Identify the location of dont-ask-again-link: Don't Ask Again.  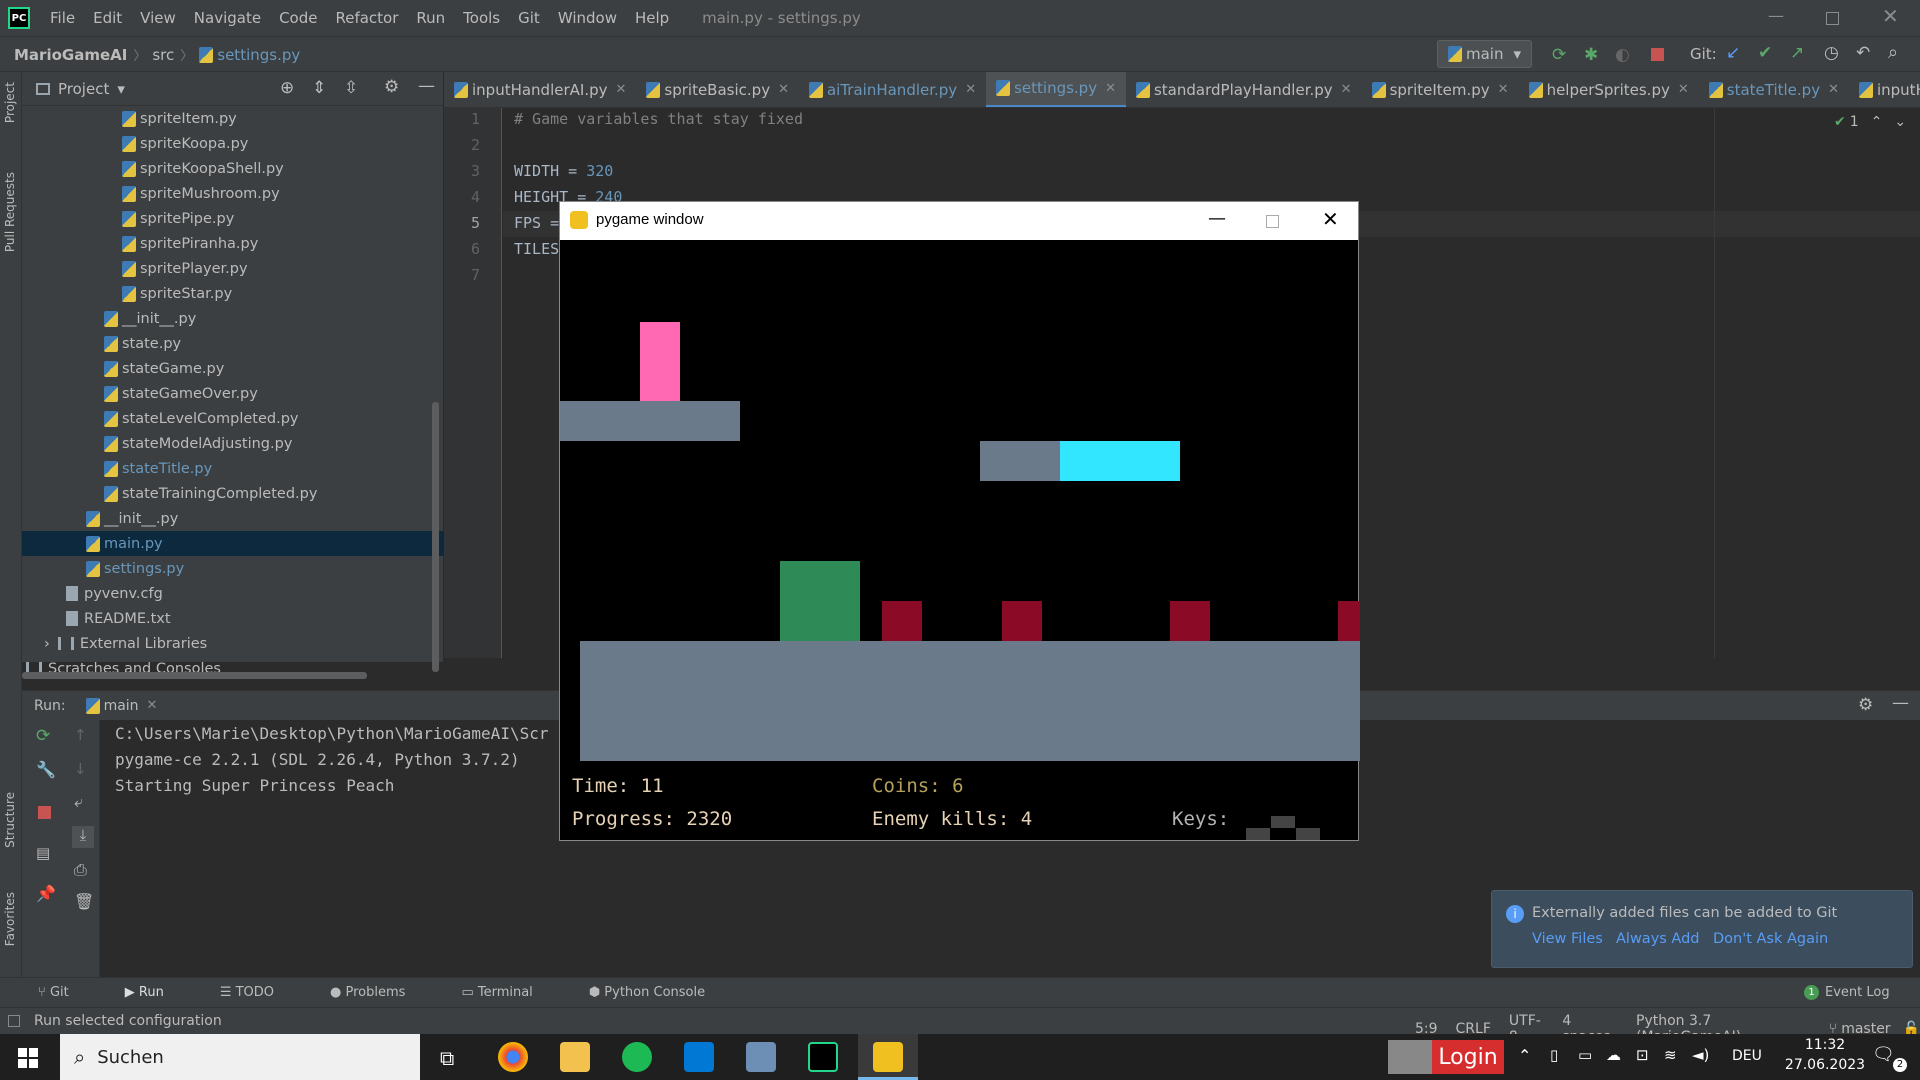
(1770, 939).